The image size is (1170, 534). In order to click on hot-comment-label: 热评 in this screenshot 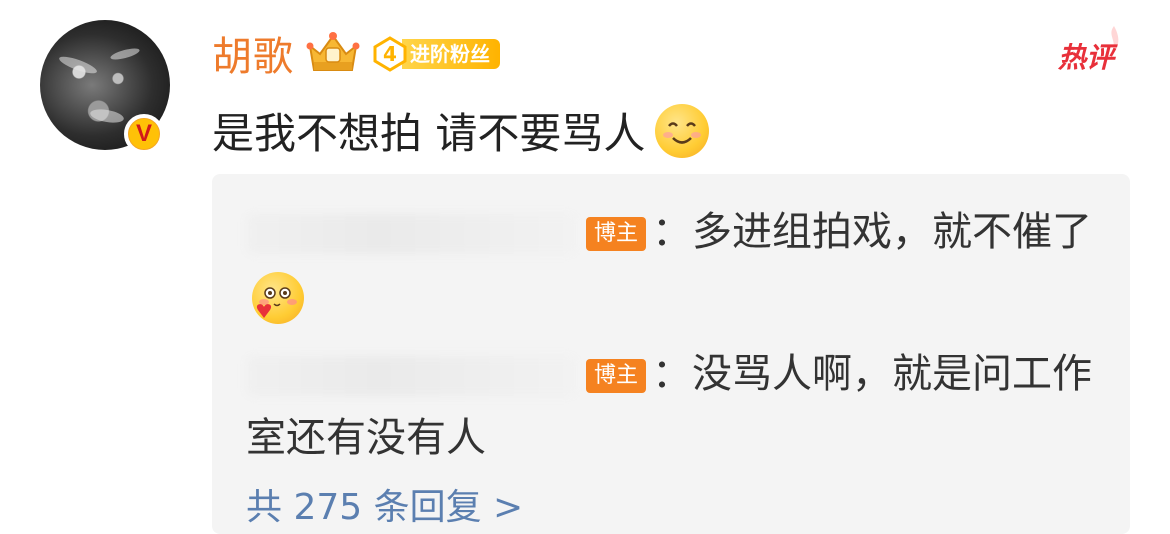, I will do `click(1085, 57)`.